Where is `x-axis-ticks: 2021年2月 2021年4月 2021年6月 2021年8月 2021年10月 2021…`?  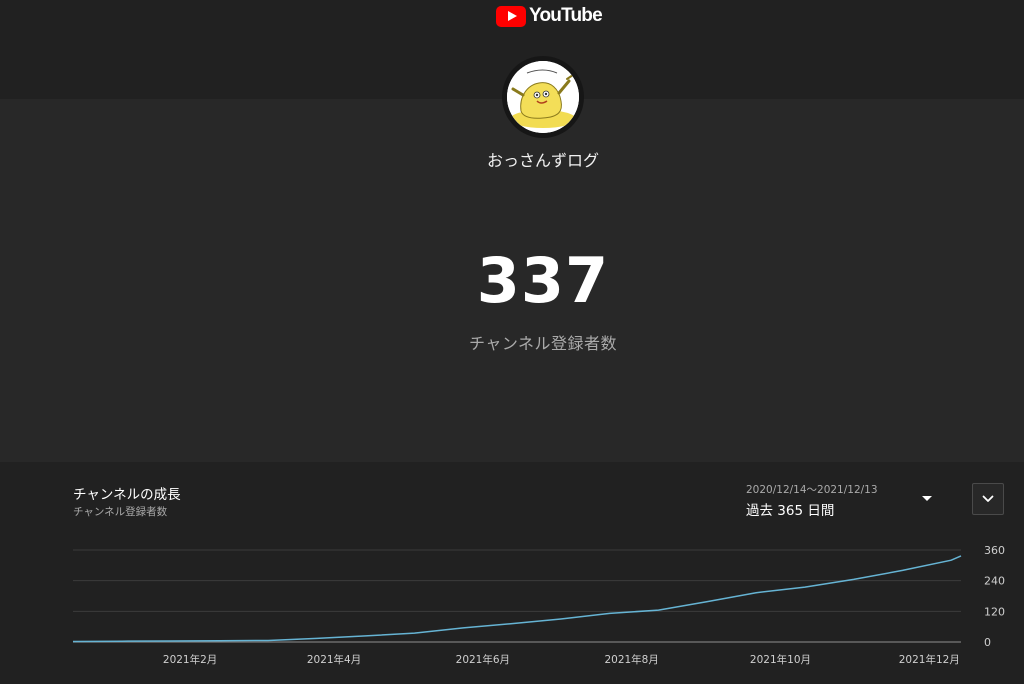 x-axis-ticks: 2021年2月 2021年4月 2021年6月 2021年8月 2021年10月 2021… is located at coordinates (561, 659).